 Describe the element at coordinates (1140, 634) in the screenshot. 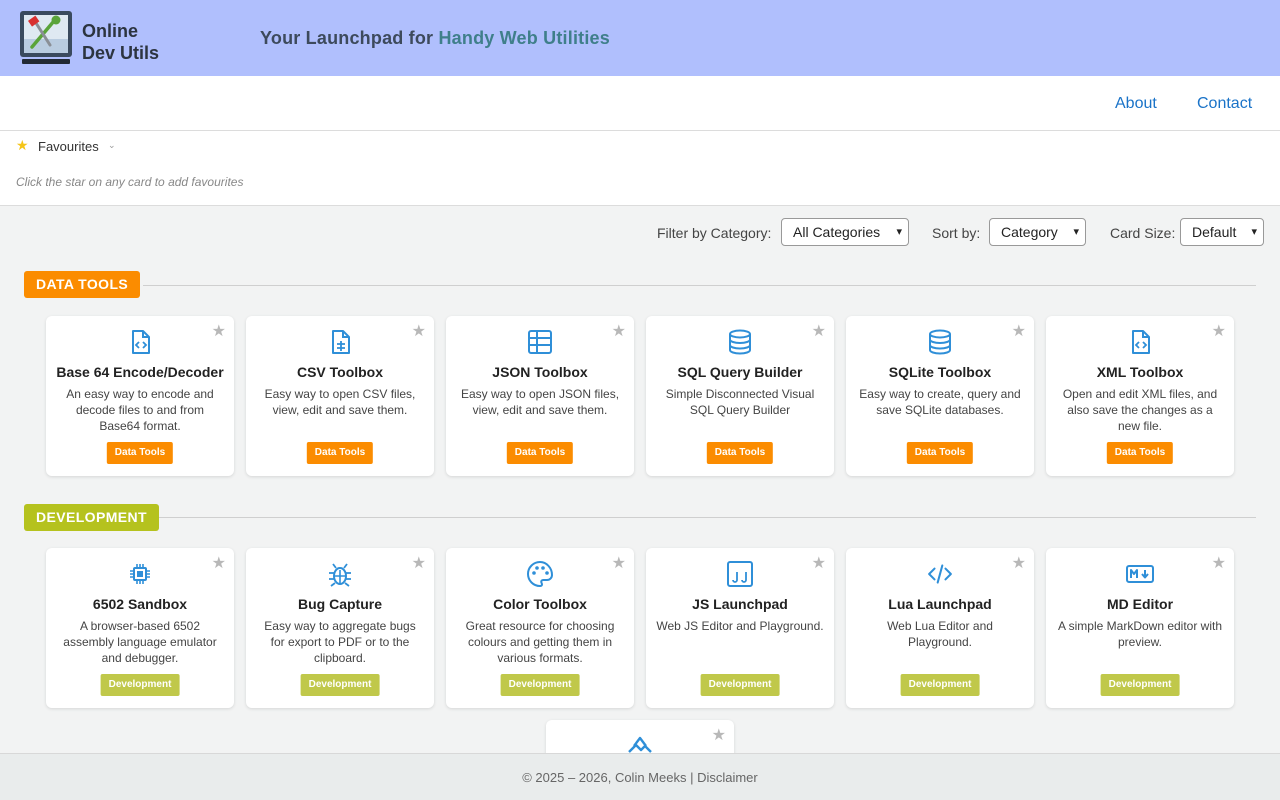

I see `card-description: A simple MarkDown editor with preview.` at that location.